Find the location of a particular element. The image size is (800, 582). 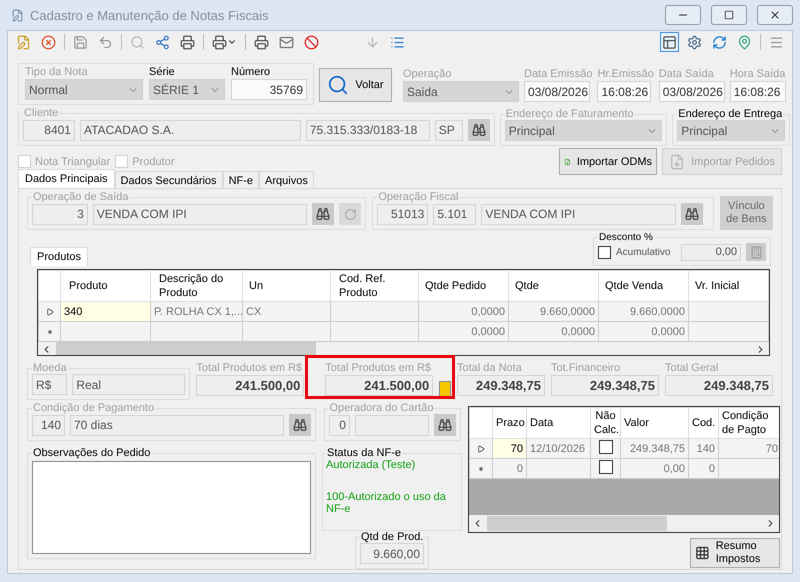

total-field: 249.348,75 is located at coordinates (500, 385).